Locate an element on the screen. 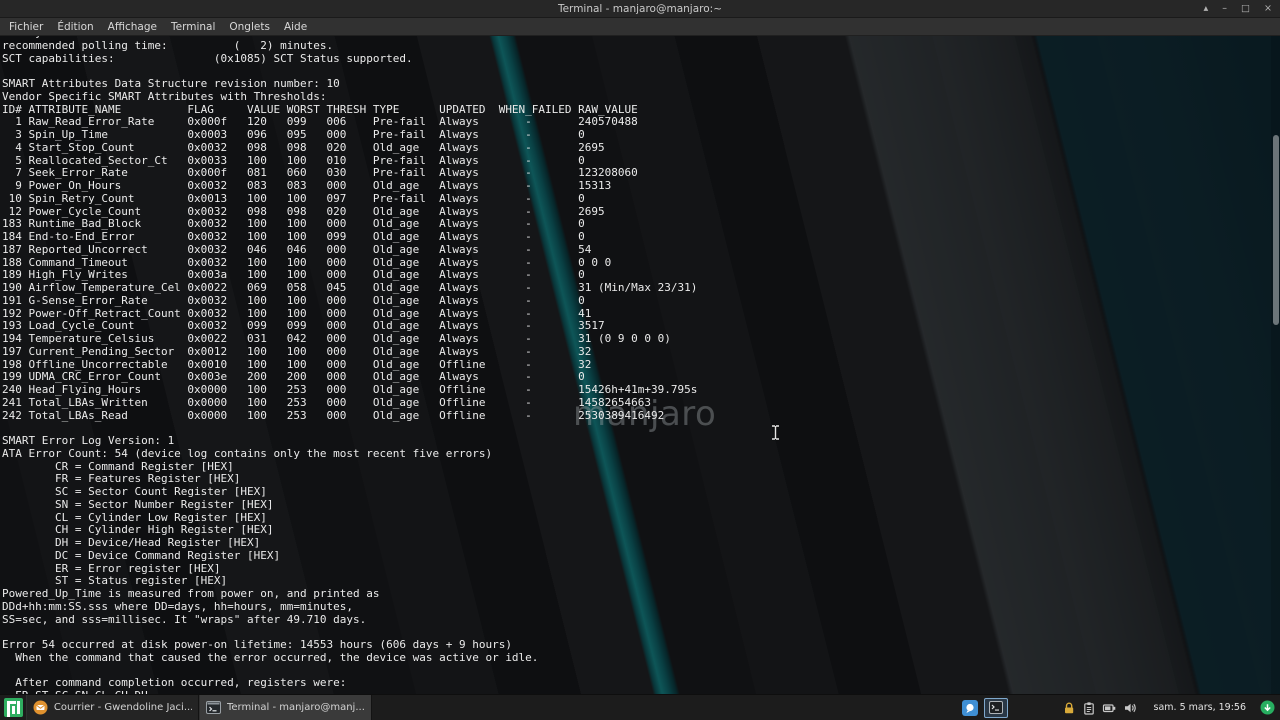  mail-icon is located at coordinates (40, 707).